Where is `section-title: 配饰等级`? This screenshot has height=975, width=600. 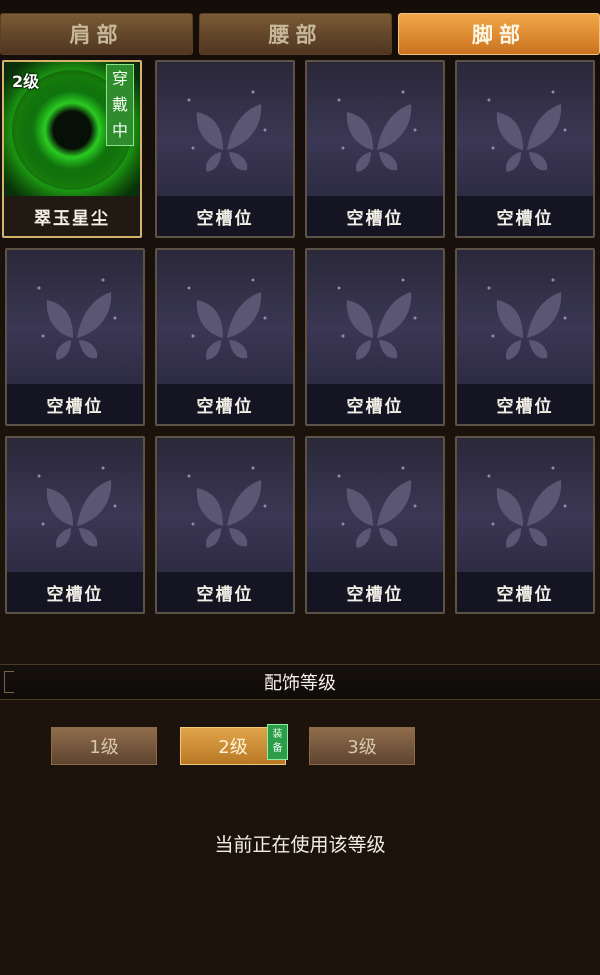
section-title: 配饰等级 is located at coordinates (300, 683).